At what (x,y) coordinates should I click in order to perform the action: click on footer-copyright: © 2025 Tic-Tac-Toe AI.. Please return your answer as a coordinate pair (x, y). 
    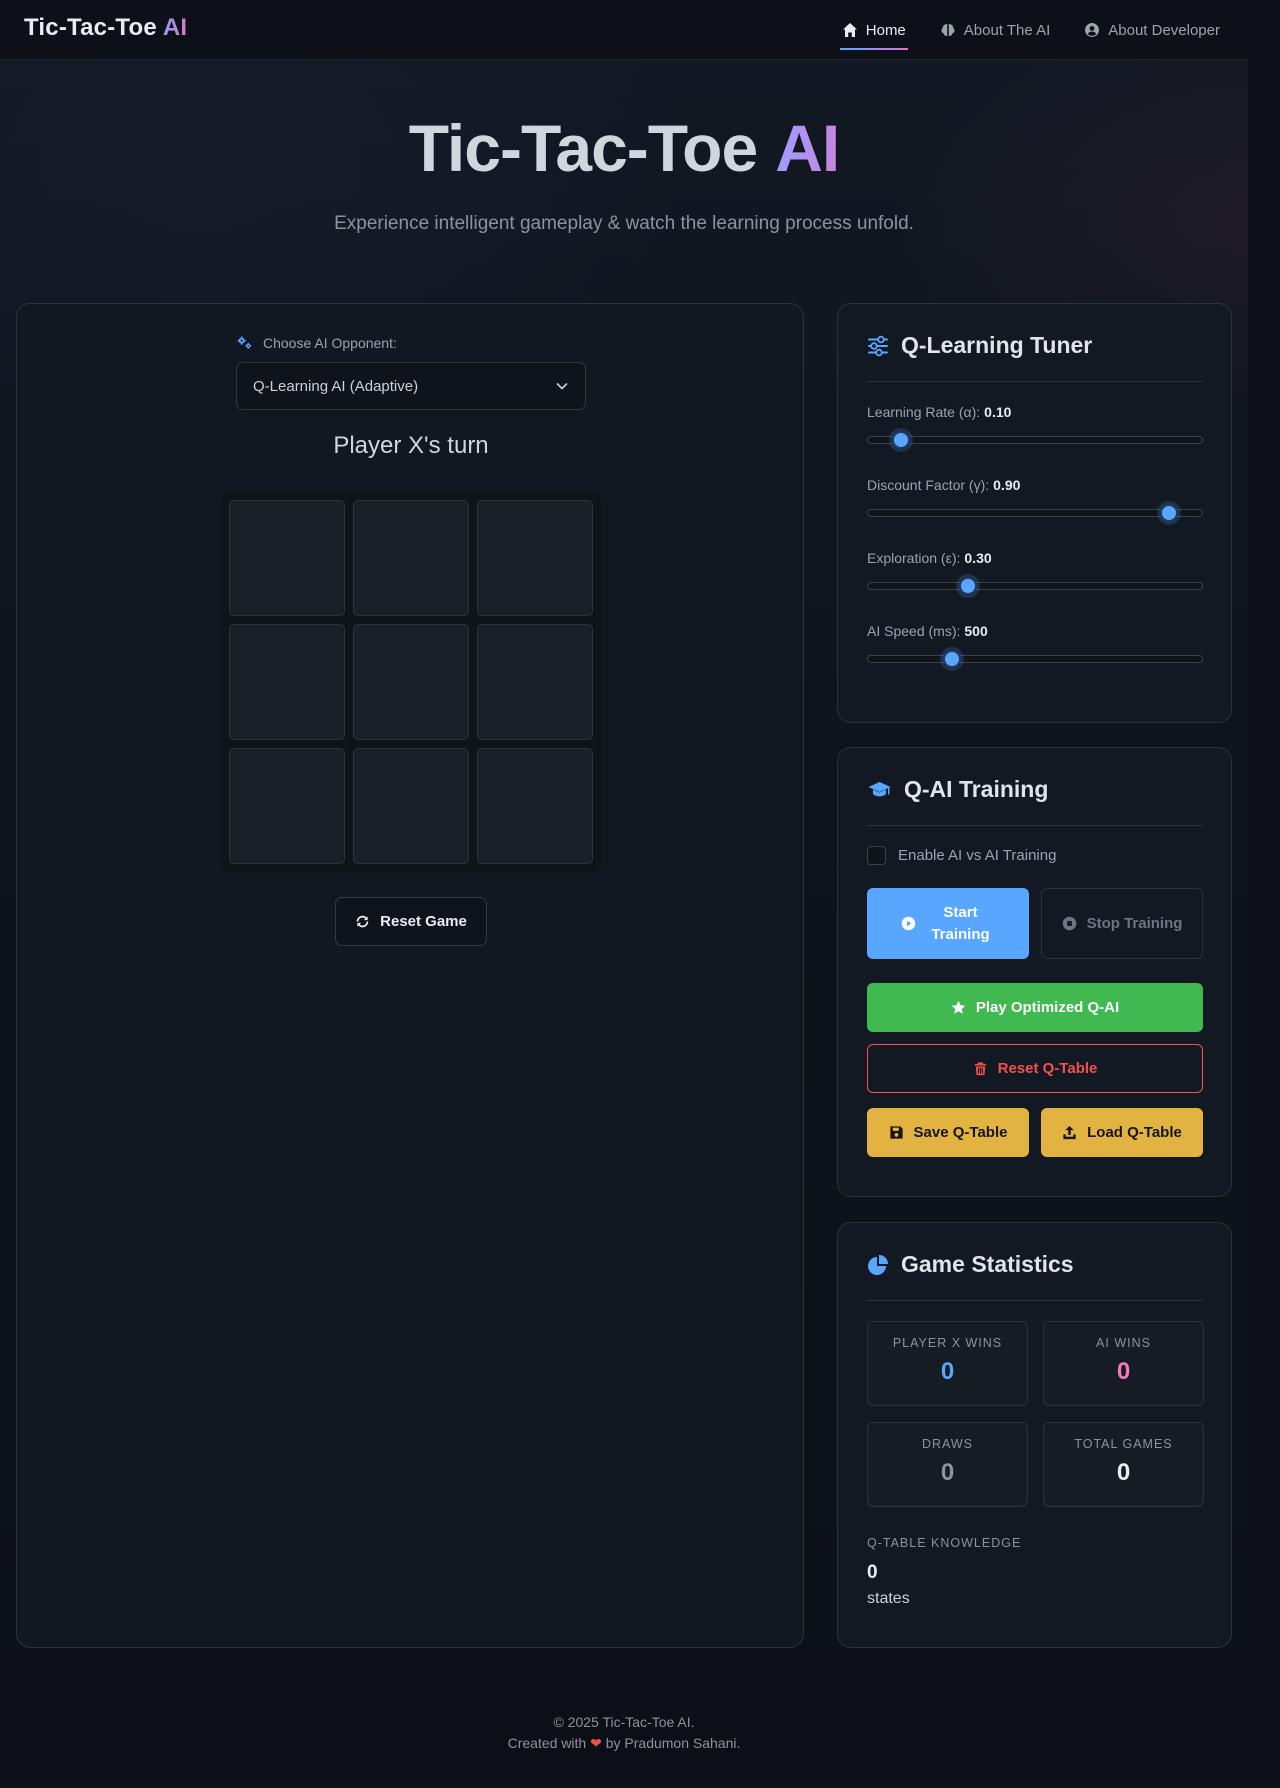
    Looking at the image, I should click on (624, 1722).